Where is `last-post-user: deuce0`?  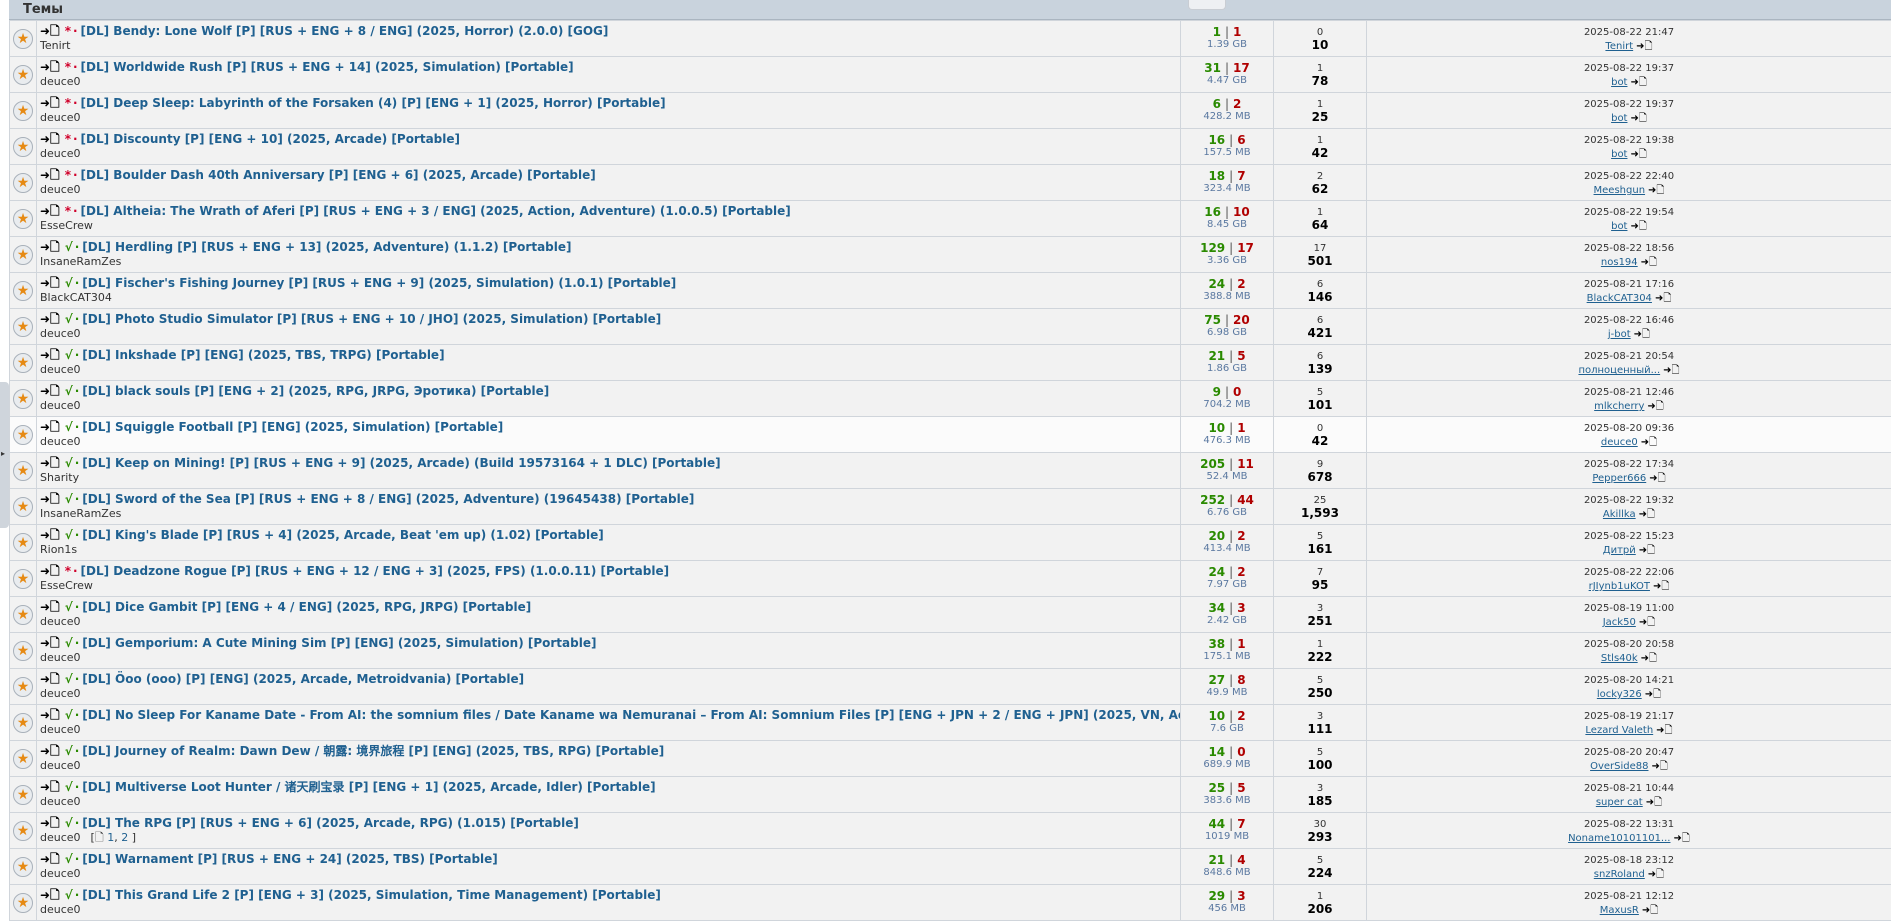
last-post-user: deuce0 is located at coordinates (1619, 442).